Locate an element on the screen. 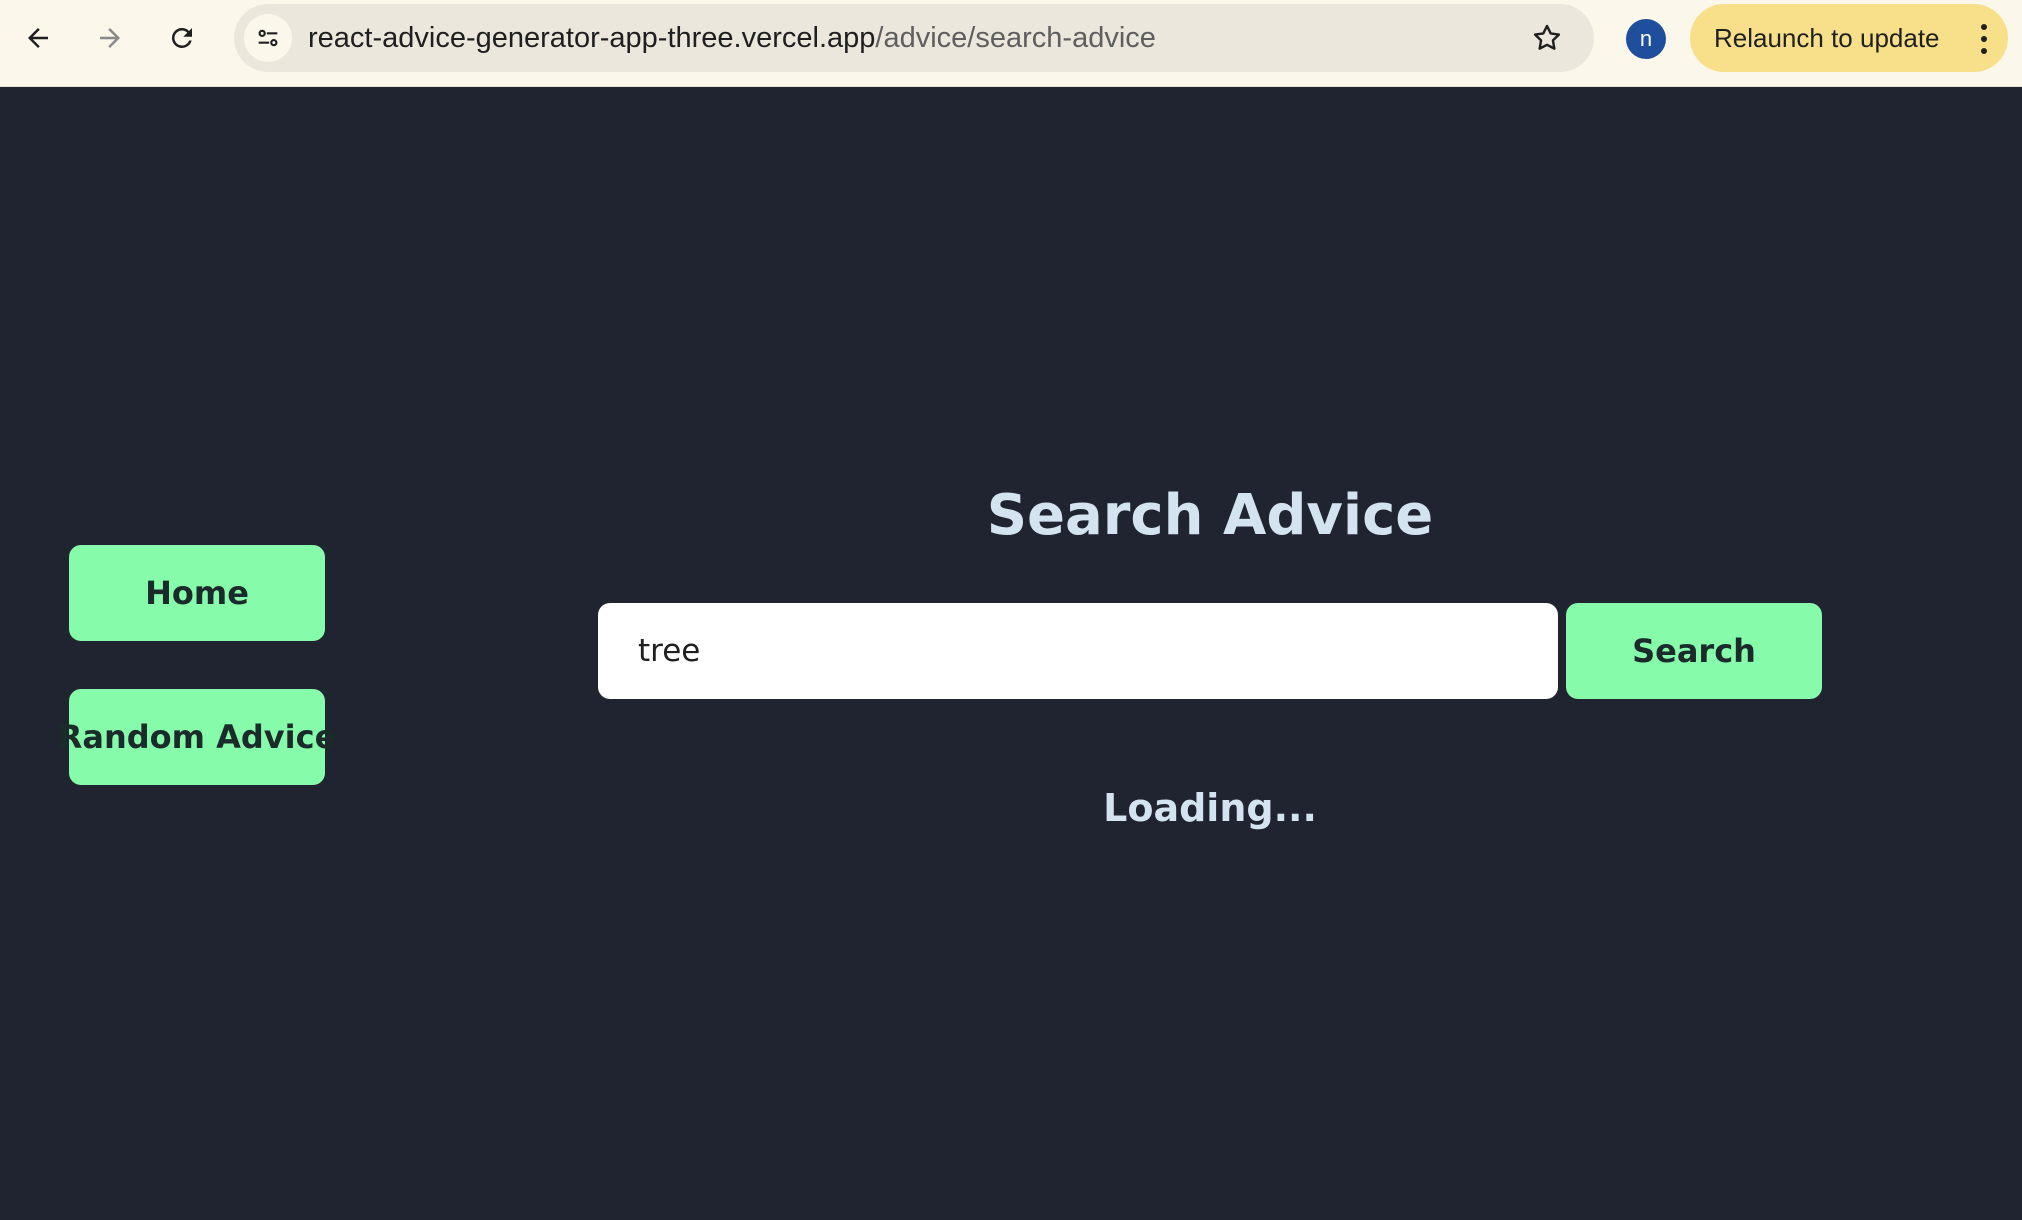 The image size is (2022, 1220). site-settings-button is located at coordinates (268, 38).